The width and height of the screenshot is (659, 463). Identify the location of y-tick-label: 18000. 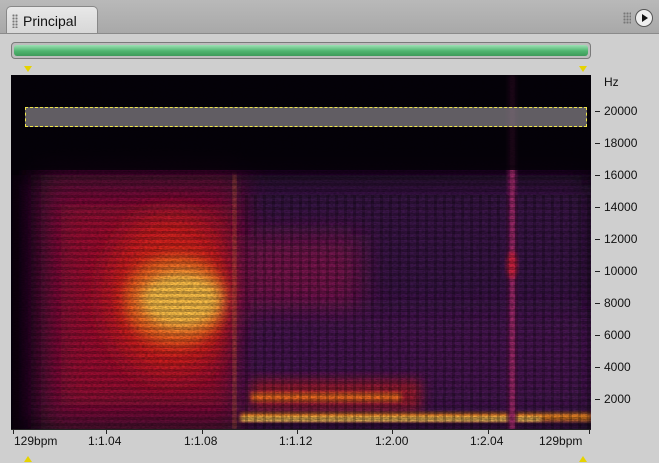
(621, 143).